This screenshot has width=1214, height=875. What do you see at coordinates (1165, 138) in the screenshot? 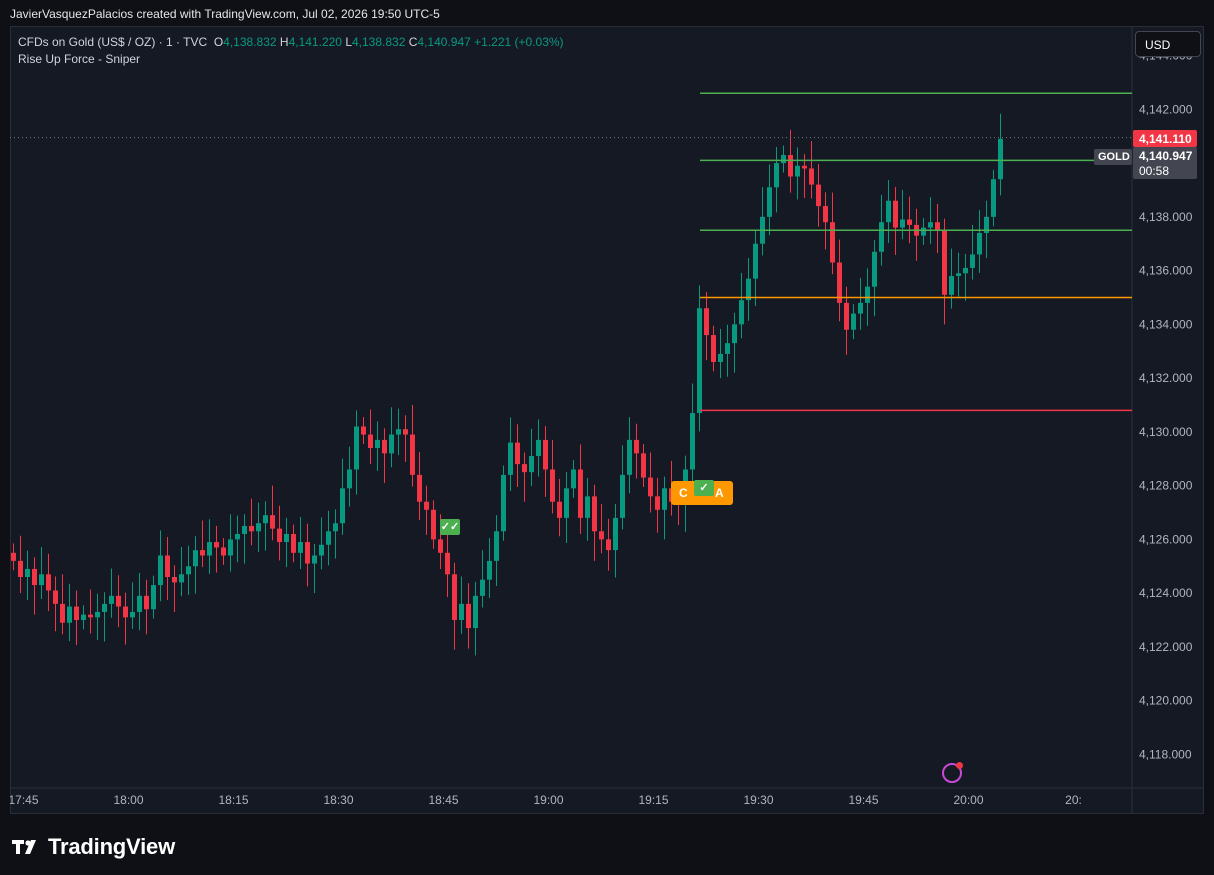
I see `last-price-tag: 4,141.110` at bounding box center [1165, 138].